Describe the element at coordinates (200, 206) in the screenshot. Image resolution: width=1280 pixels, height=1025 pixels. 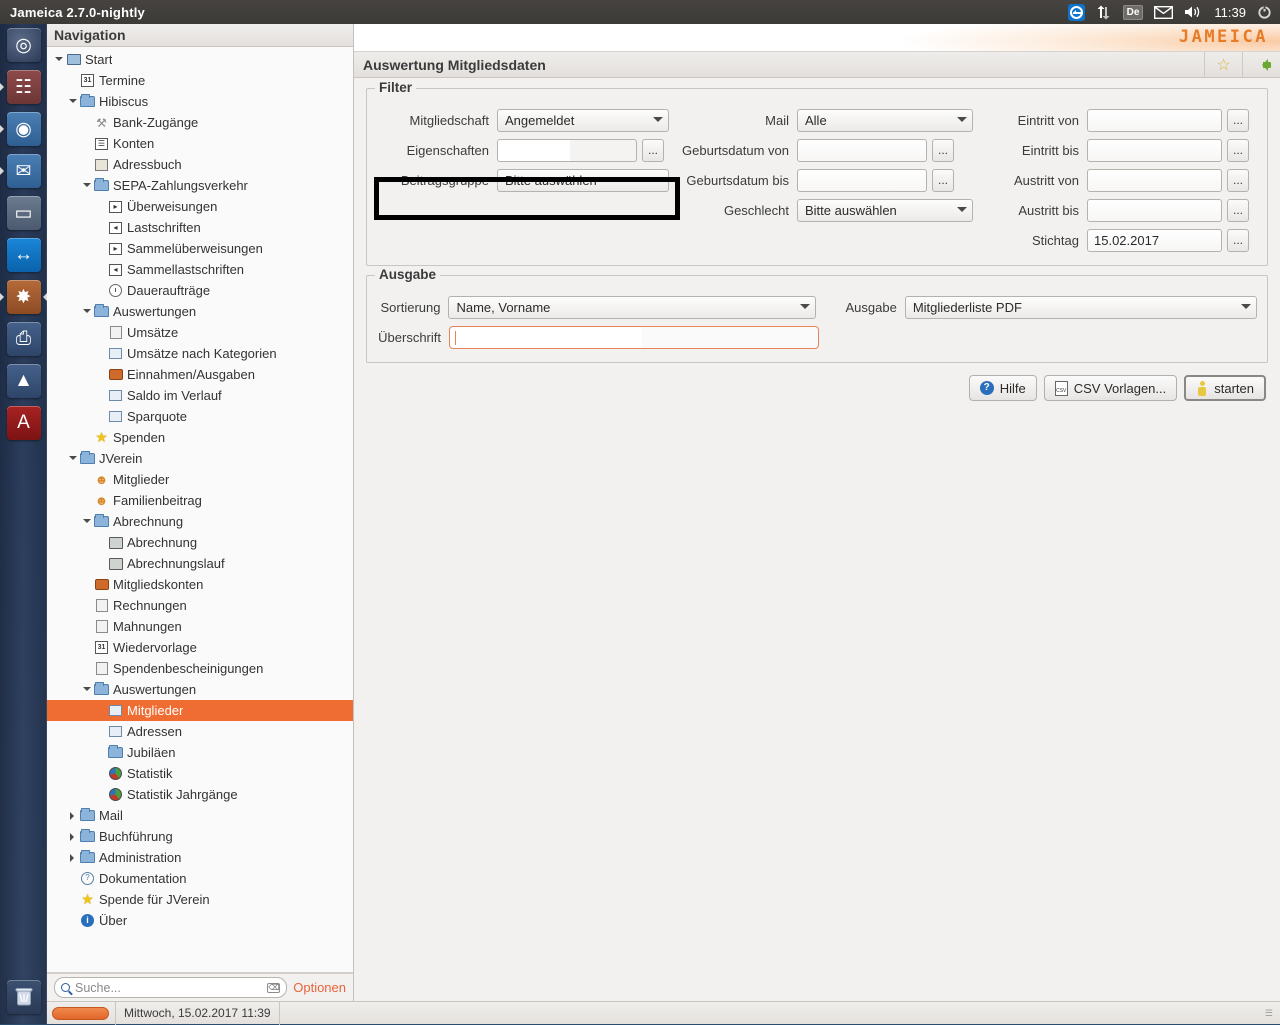
I see `tree-item-berweisungen: ▸ Überweisungen` at that location.